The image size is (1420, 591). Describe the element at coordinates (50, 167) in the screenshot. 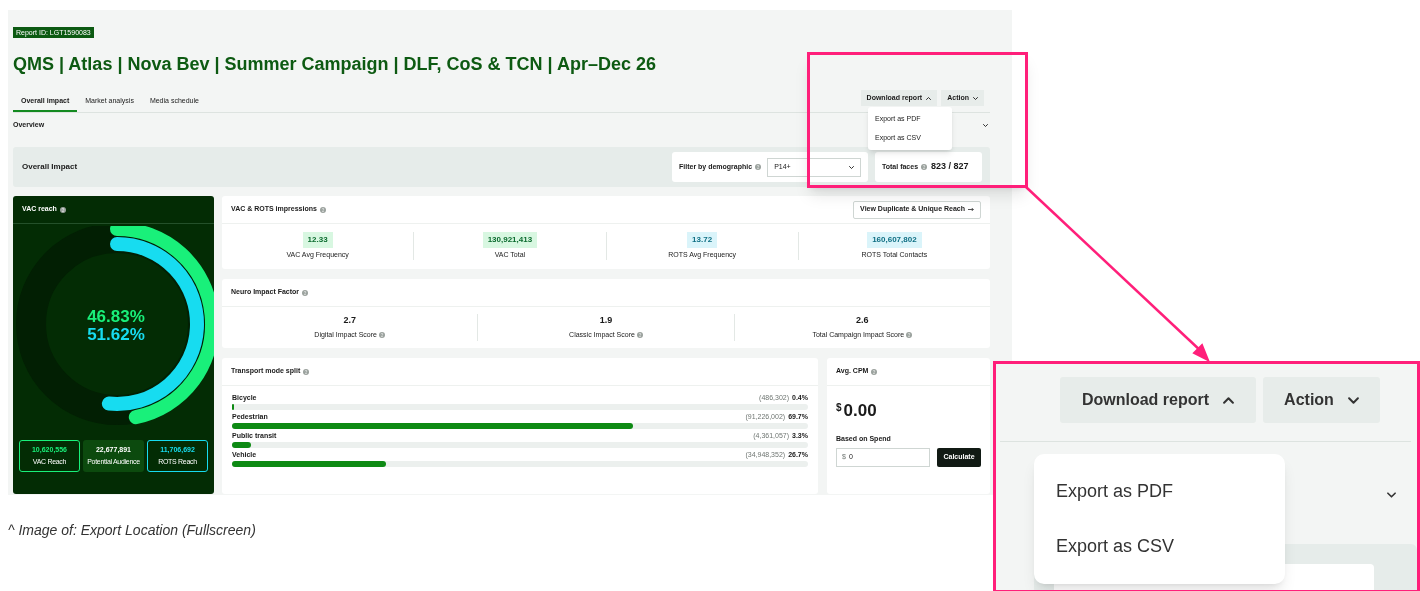

I see `panel-title: Overall Impact` at that location.